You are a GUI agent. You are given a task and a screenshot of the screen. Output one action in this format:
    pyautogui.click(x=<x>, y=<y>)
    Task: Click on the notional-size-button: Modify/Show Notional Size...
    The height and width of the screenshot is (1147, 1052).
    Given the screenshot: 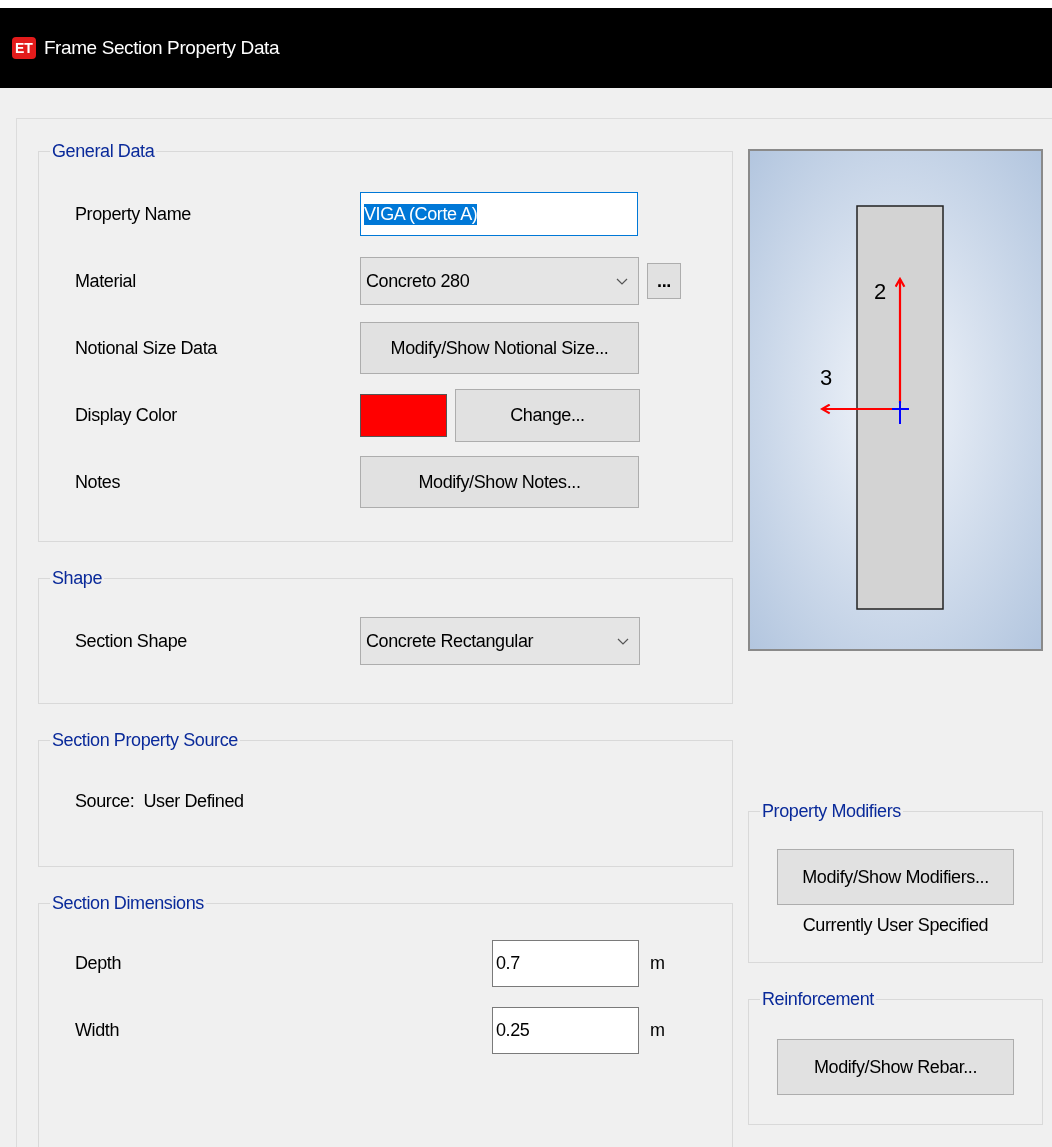 What is the action you would take?
    pyautogui.click(x=499, y=348)
    